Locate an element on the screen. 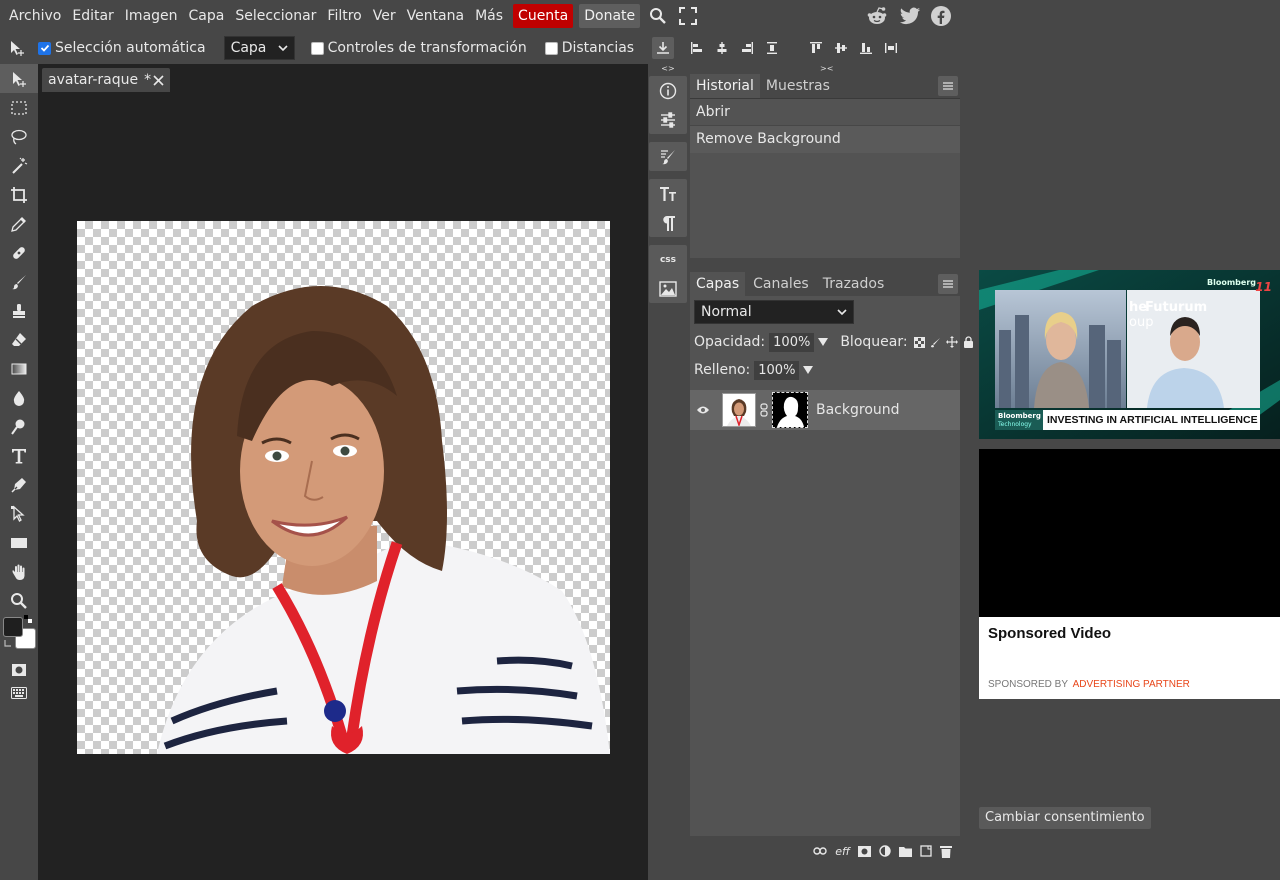 The height and width of the screenshot is (880, 1280). distribute-h-icon is located at coordinates (772, 48).